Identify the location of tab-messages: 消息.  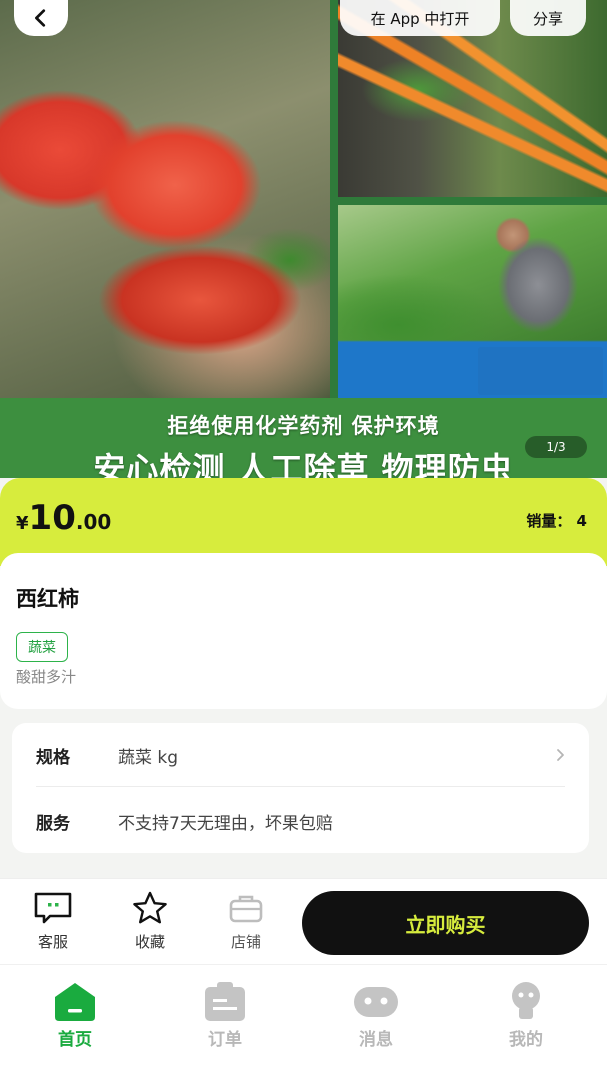
(376, 1014).